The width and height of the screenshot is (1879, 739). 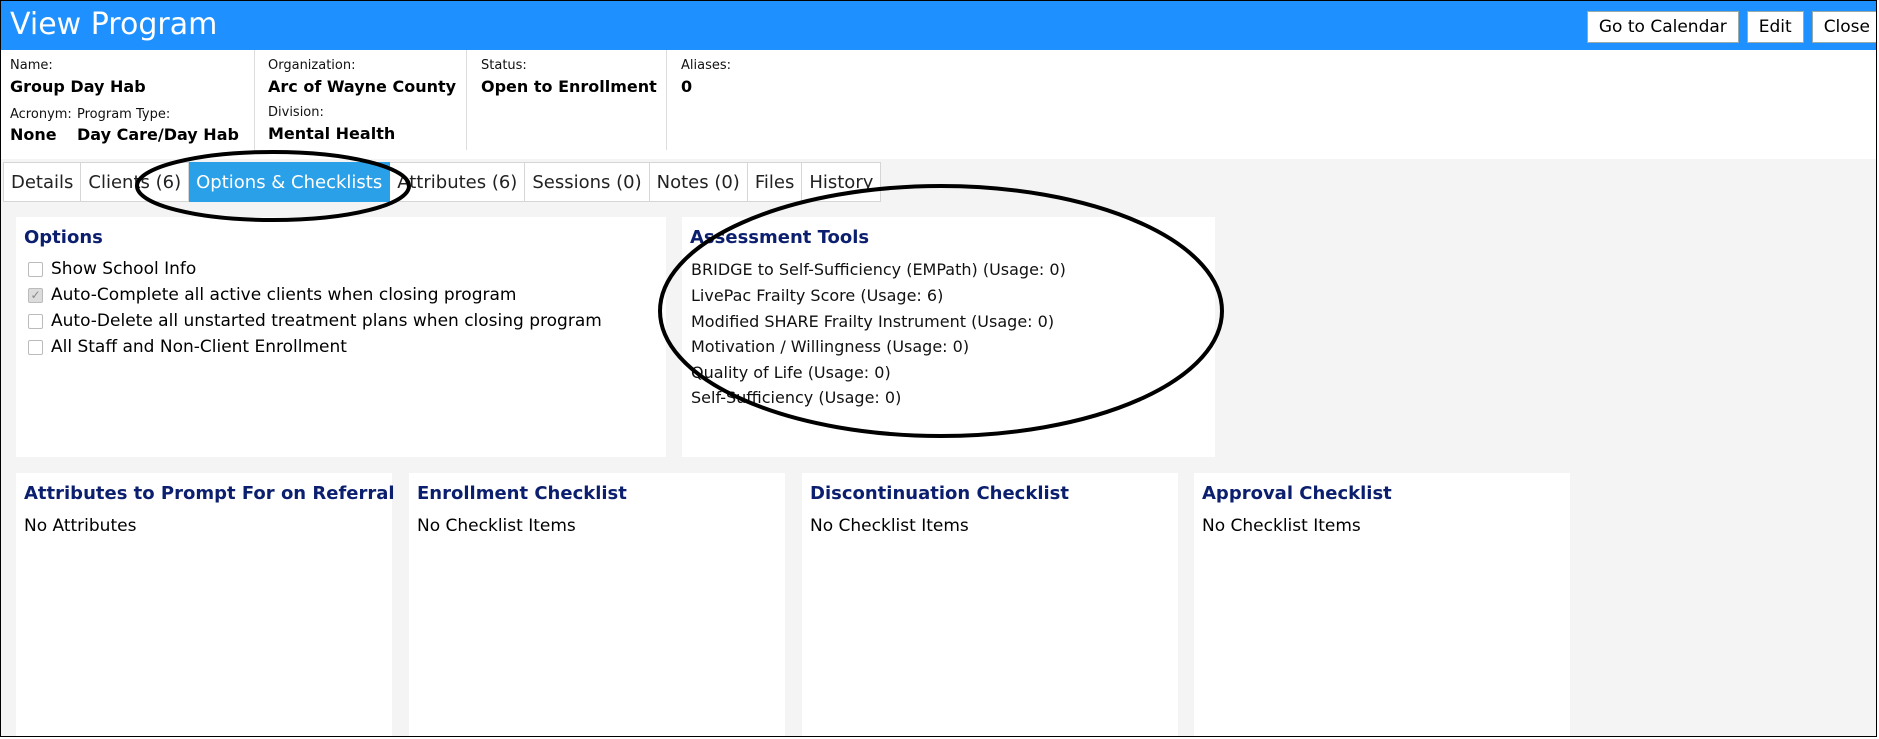 I want to click on status-value: Open to Enrollment, so click(x=569, y=86).